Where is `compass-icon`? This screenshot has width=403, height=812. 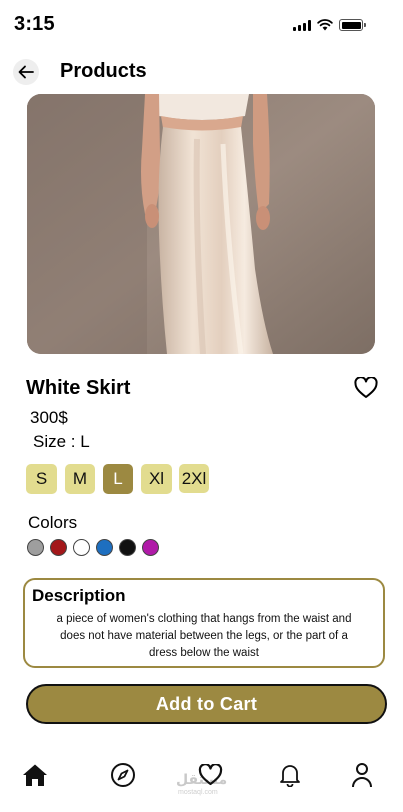 compass-icon is located at coordinates (123, 775).